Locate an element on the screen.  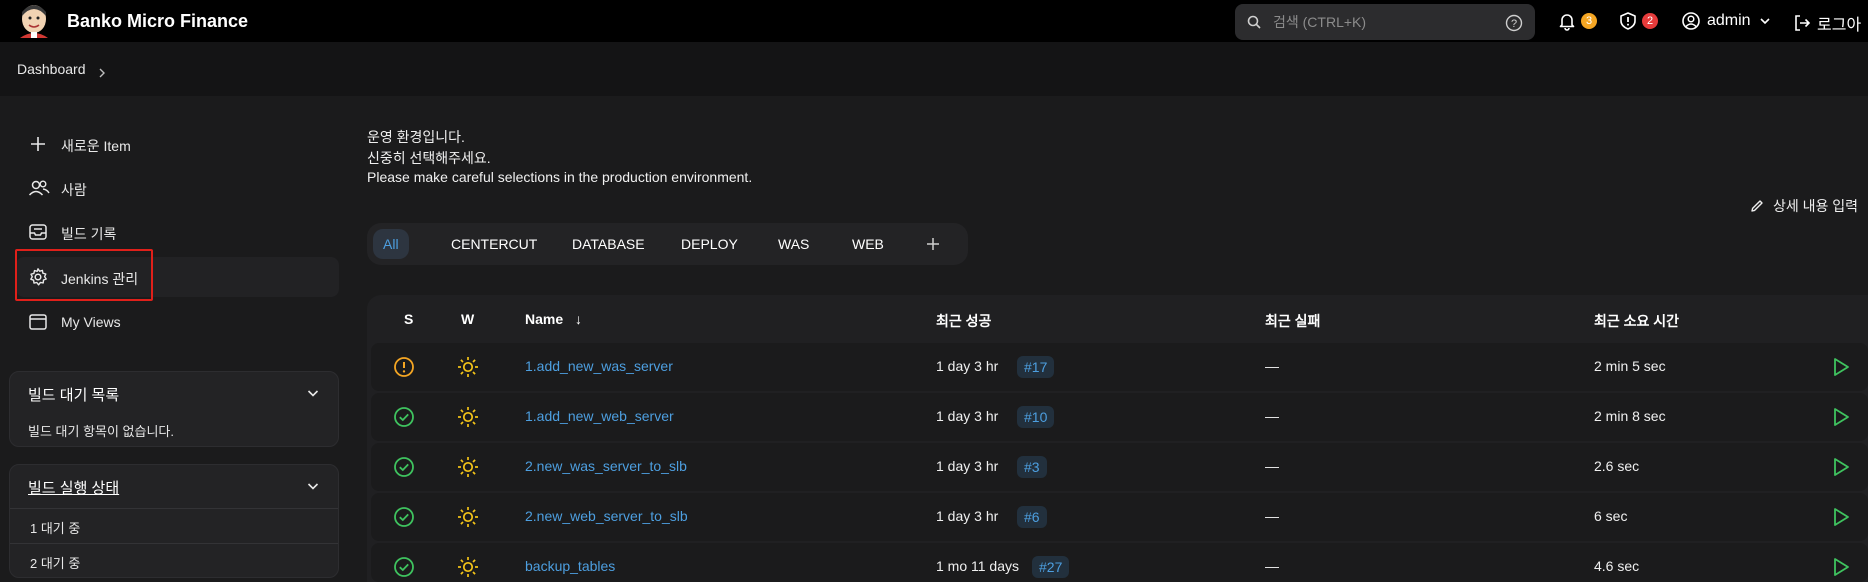
description-line: 신중히 선택해주세요. is located at coordinates (429, 158).